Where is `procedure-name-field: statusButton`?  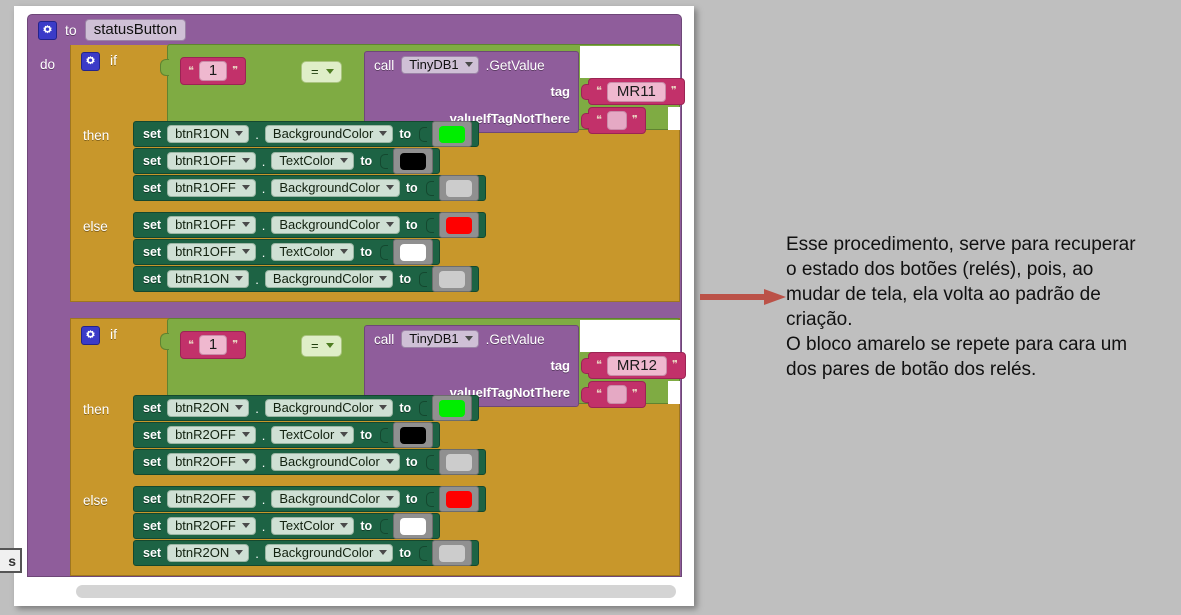 procedure-name-field: statusButton is located at coordinates (135, 30).